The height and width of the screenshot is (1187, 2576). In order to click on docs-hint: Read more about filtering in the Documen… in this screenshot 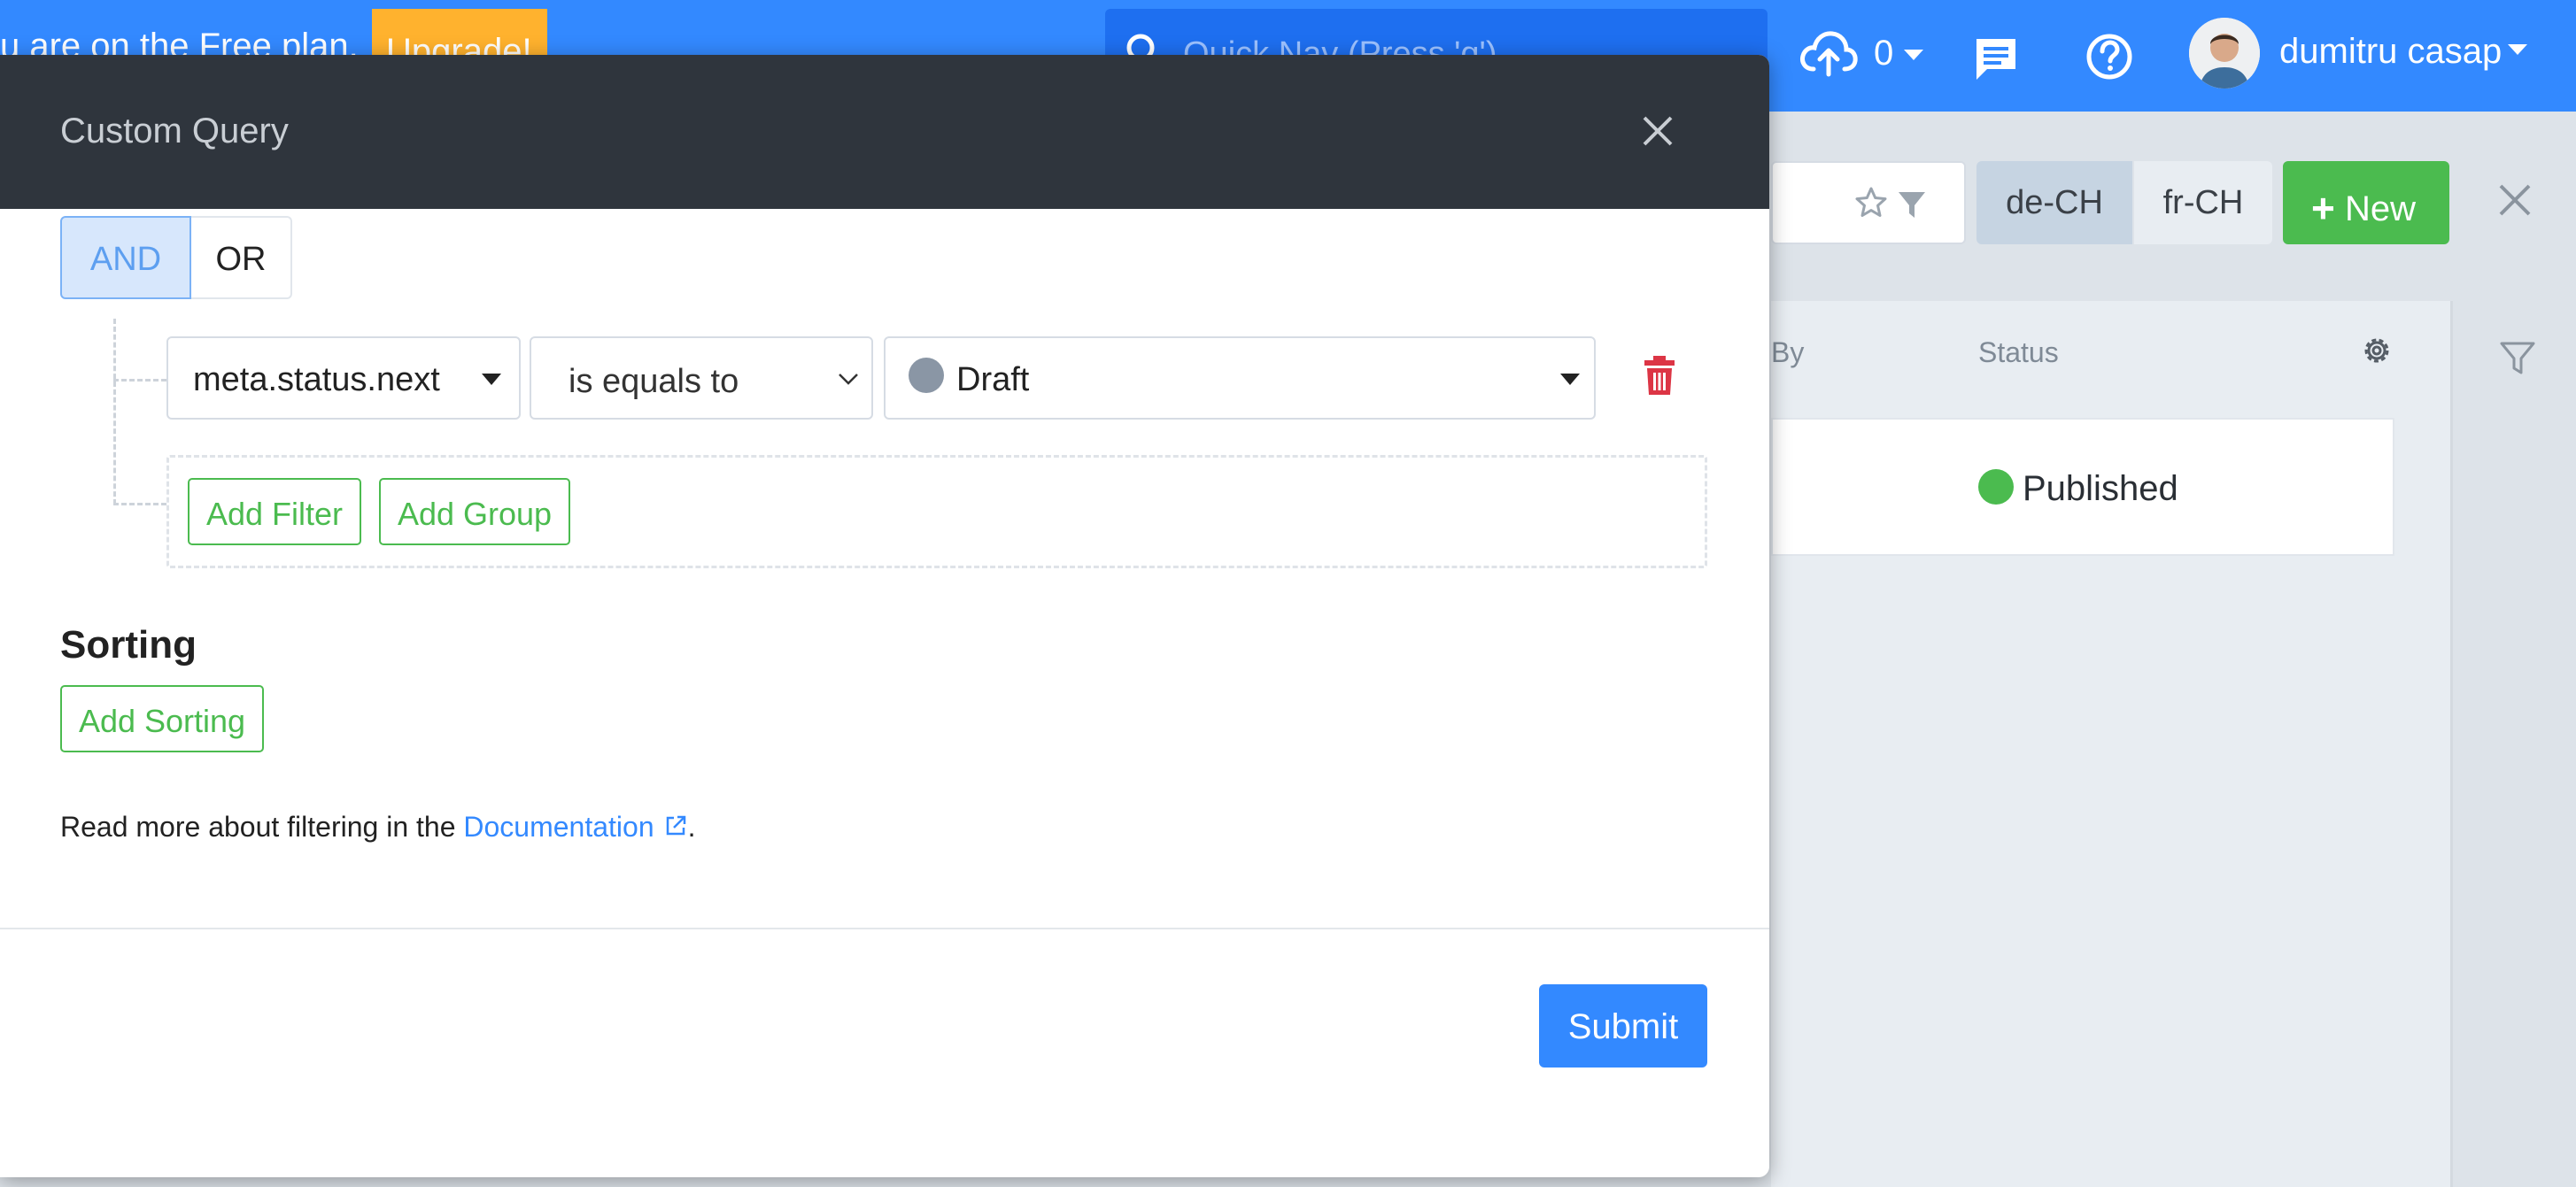, I will do `click(378, 827)`.